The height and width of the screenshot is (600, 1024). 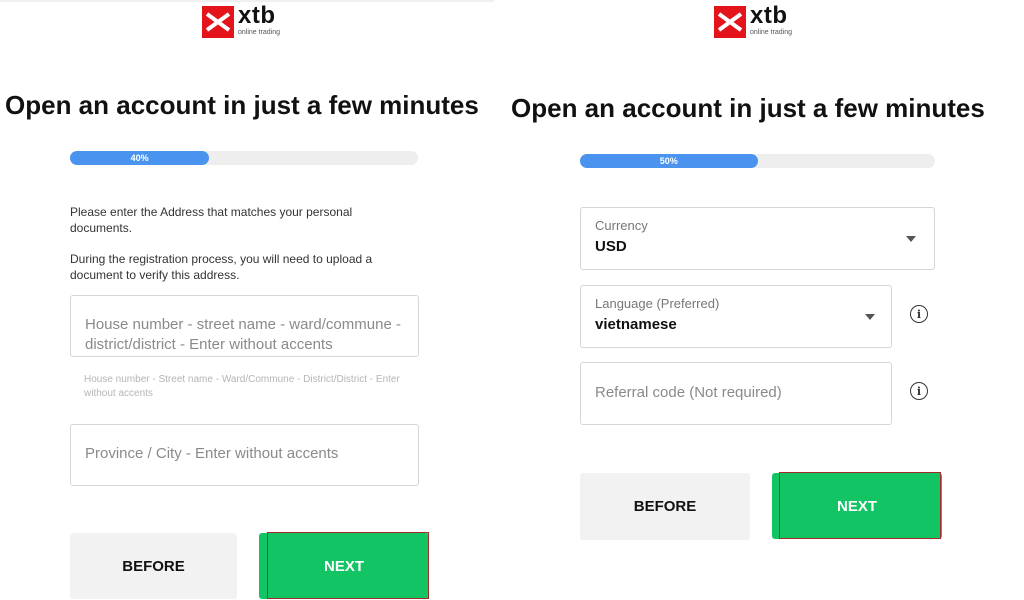 I want to click on referral-code-input: Referral code (Not required), so click(x=736, y=393).